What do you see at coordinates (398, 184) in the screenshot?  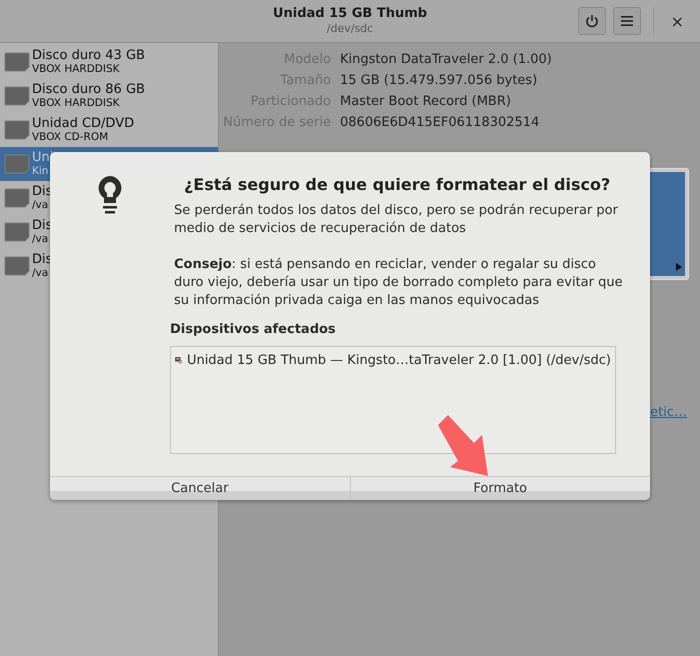 I see `dialog-title: ¿Está seguro de que quiere formatear el disco?` at bounding box center [398, 184].